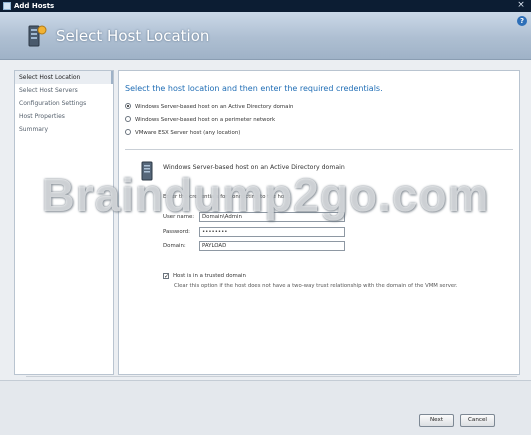 The image size is (531, 435). I want to click on app-icon, so click(7, 6).